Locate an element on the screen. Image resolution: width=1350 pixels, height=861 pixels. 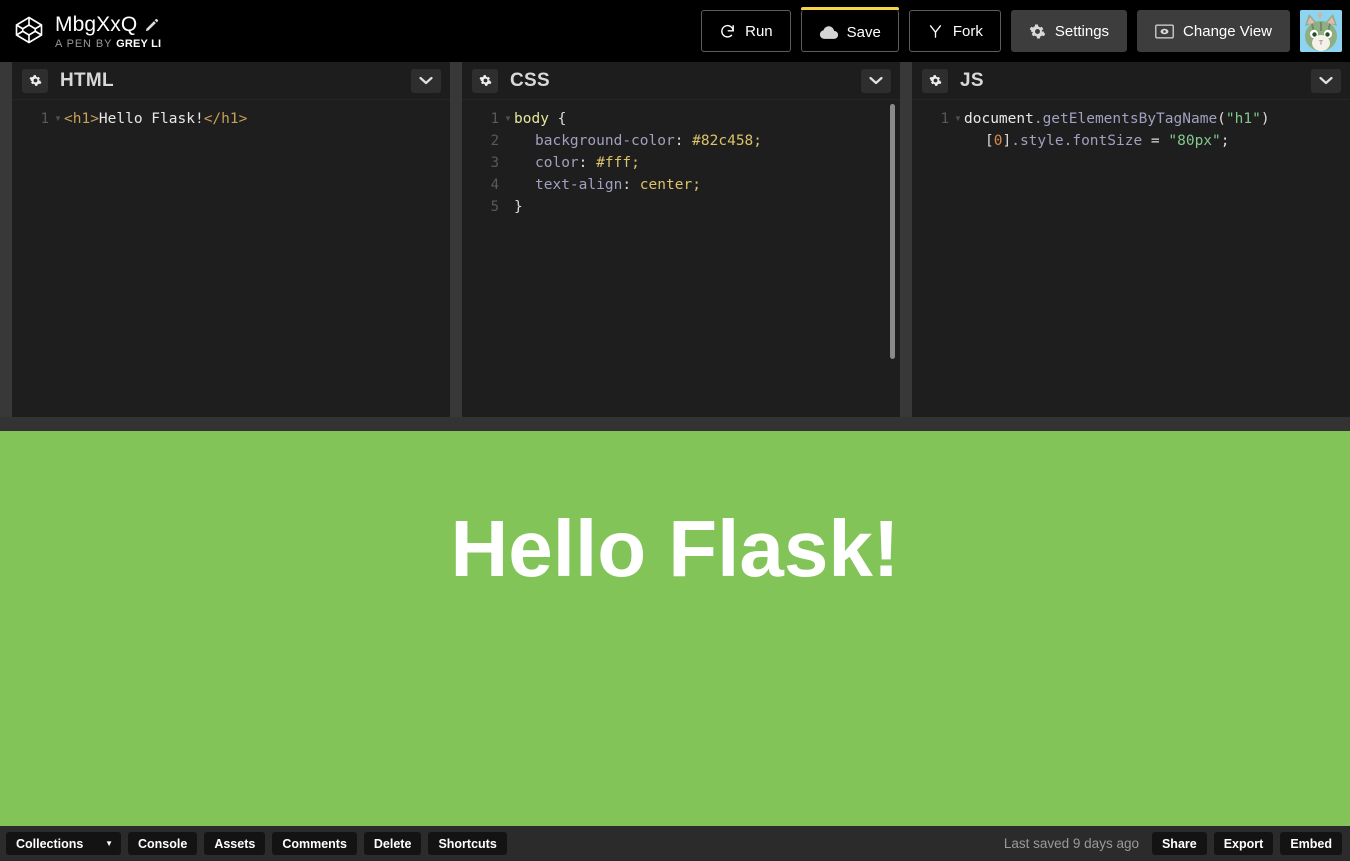
code-line: 3 color: #fff; is located at coordinates (681, 163).